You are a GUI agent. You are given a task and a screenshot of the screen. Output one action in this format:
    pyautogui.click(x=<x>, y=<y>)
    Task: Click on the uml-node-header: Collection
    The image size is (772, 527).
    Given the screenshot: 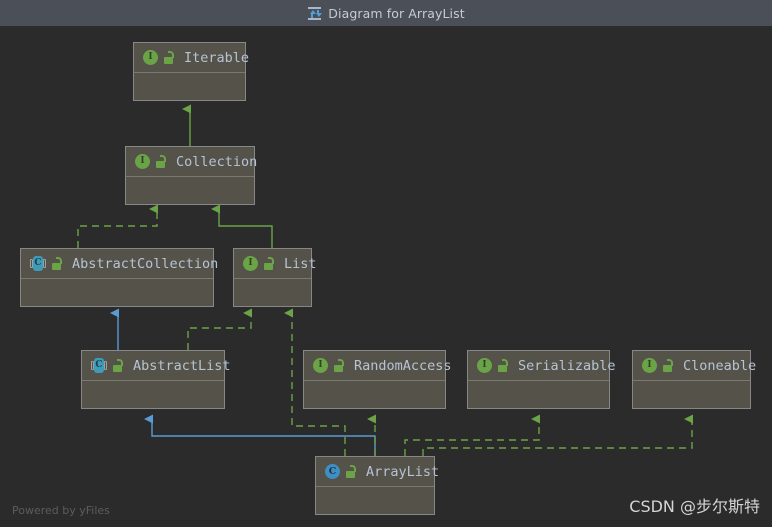 What is the action you would take?
    pyautogui.click(x=192, y=162)
    